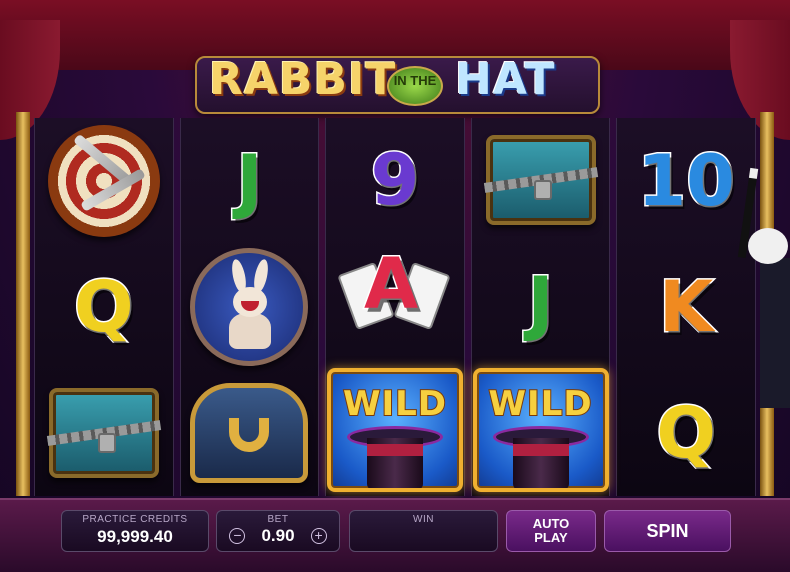 The width and height of the screenshot is (790, 572). Describe the element at coordinates (505, 79) in the screenshot. I see `logo-hat-text: HAT` at that location.